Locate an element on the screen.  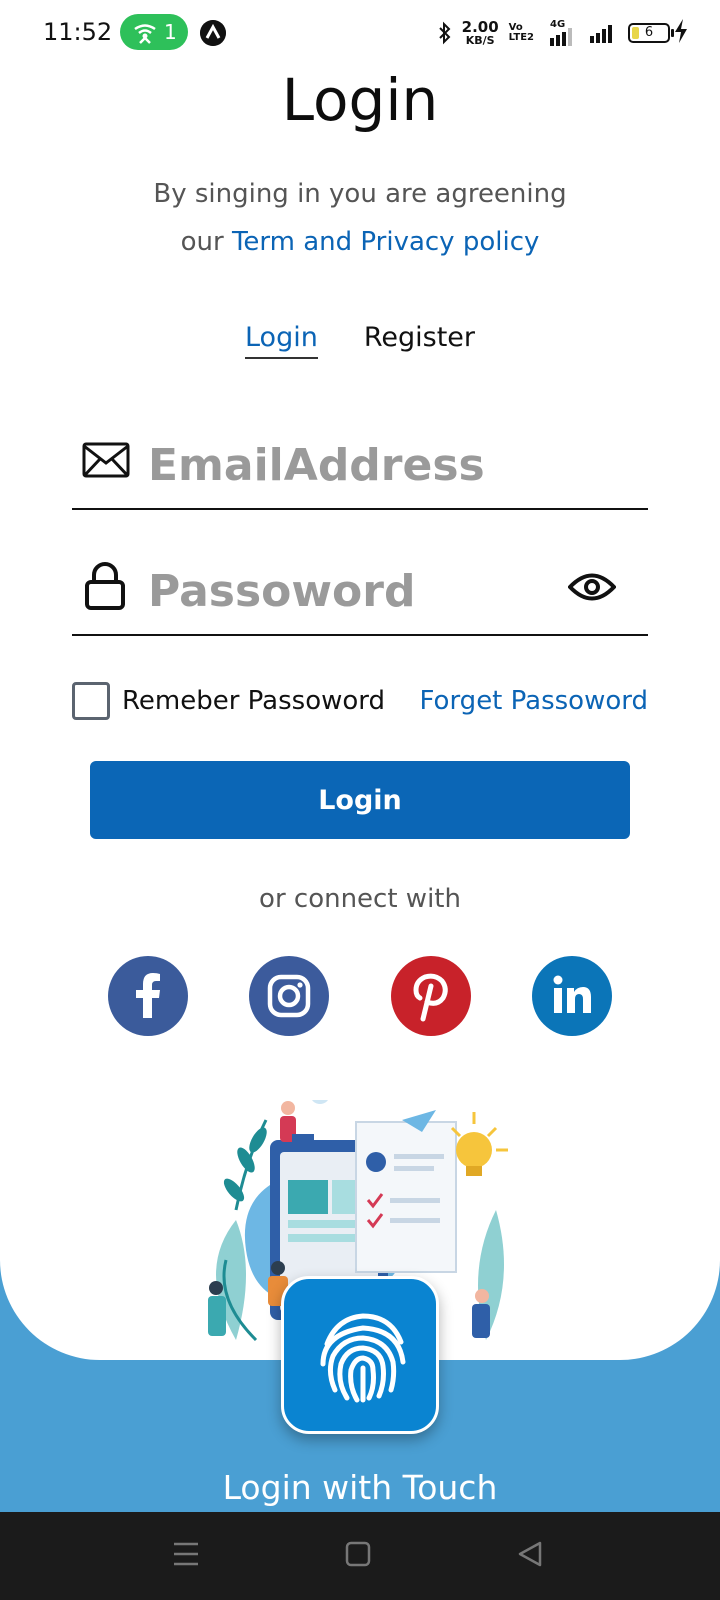
facebook-icon is located at coordinates (148, 995).